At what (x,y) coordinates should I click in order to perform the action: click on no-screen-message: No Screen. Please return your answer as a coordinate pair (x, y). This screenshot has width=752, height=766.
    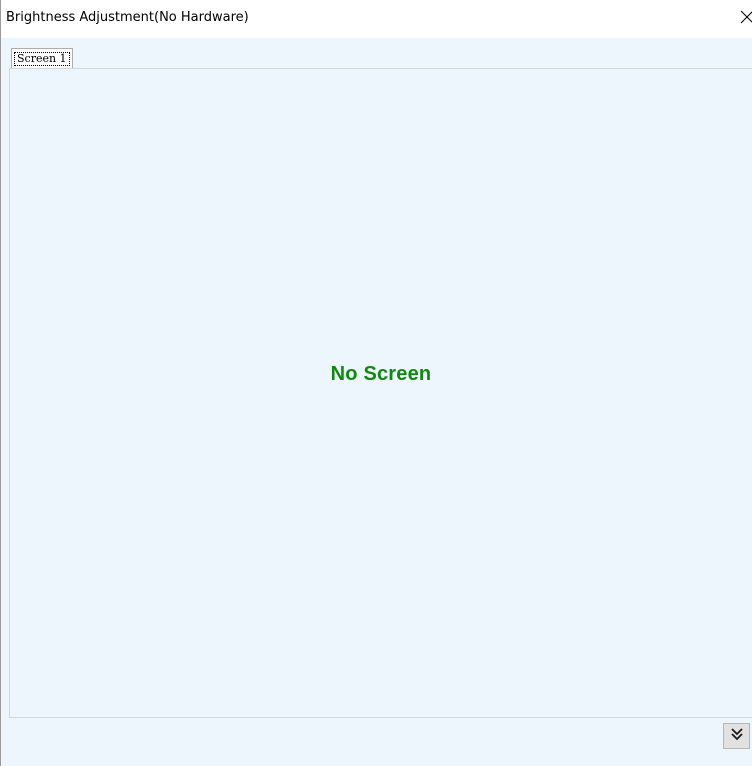
    Looking at the image, I should click on (381, 374).